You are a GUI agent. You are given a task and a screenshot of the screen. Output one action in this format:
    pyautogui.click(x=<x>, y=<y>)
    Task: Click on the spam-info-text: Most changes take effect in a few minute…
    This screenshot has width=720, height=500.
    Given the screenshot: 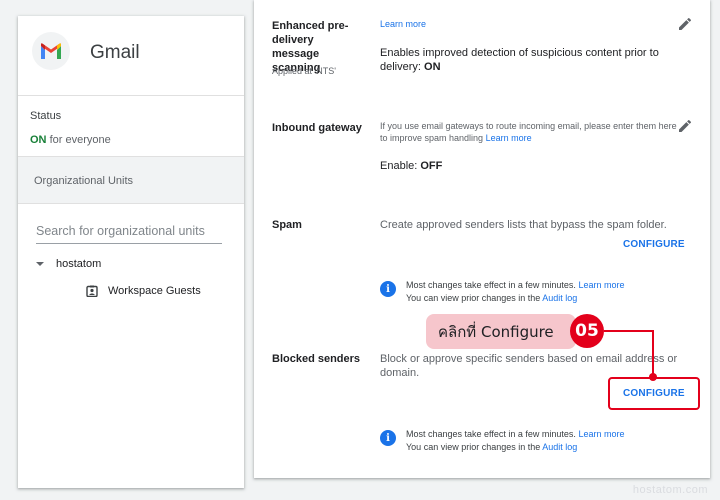 What is the action you would take?
    pyautogui.click(x=515, y=291)
    